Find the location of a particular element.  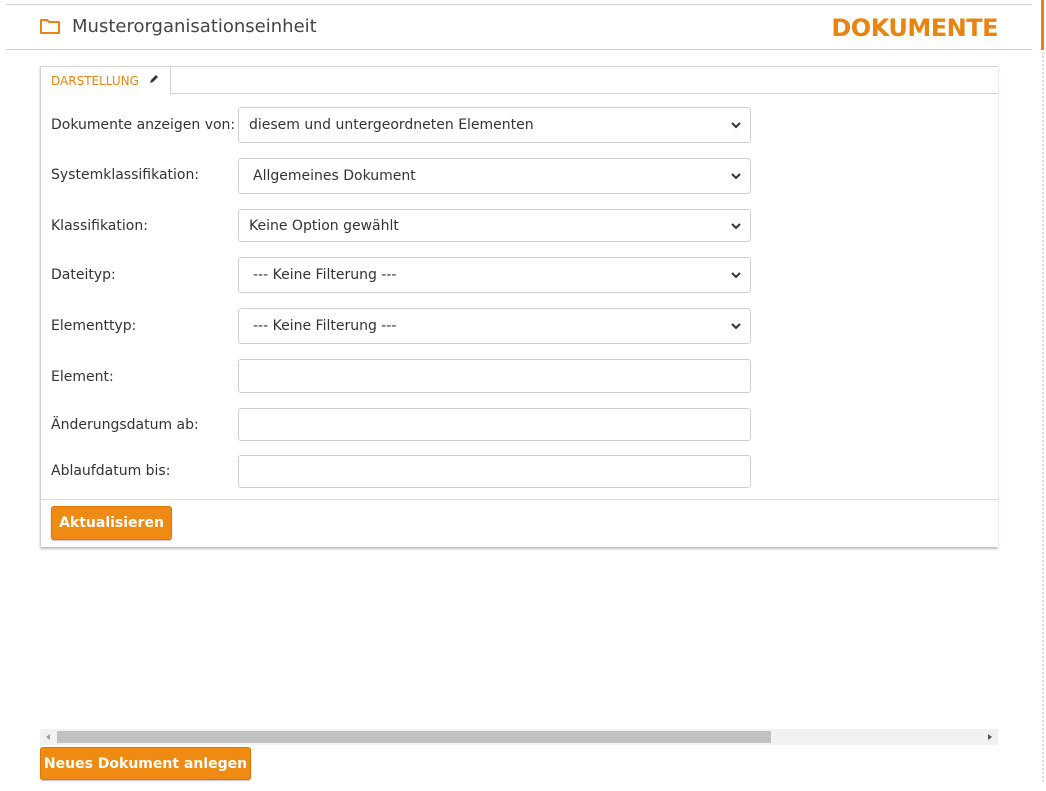

label-dokumente-anzeigen: Dokumente anzeigen von: is located at coordinates (143, 125).